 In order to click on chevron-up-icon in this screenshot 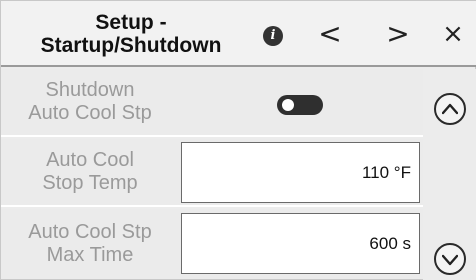, I will do `click(450, 109)`.